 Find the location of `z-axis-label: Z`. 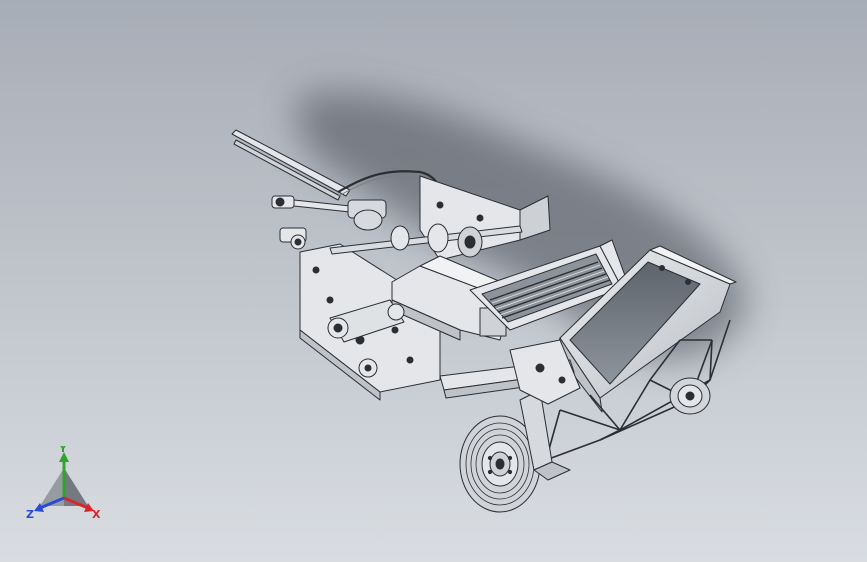

z-axis-label: Z is located at coordinates (30, 514).